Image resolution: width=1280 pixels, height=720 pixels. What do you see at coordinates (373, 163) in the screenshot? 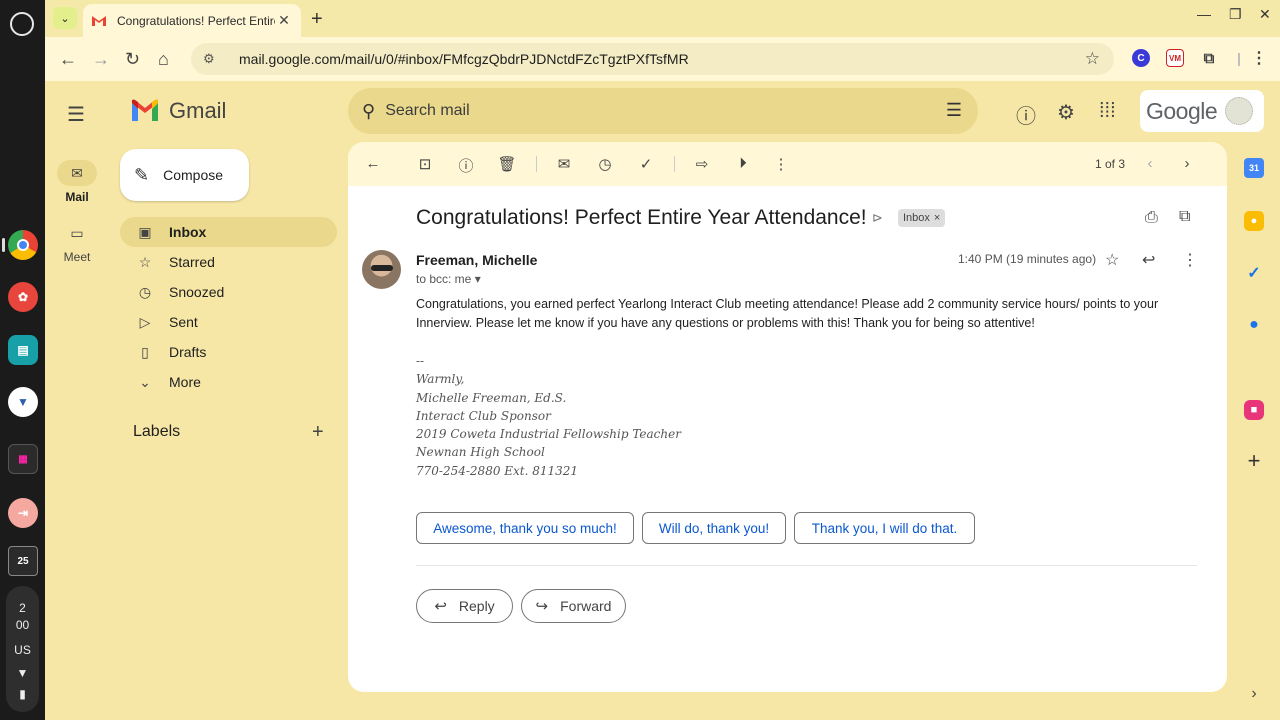
I see `back-to-inbox-icon: ←` at bounding box center [373, 163].